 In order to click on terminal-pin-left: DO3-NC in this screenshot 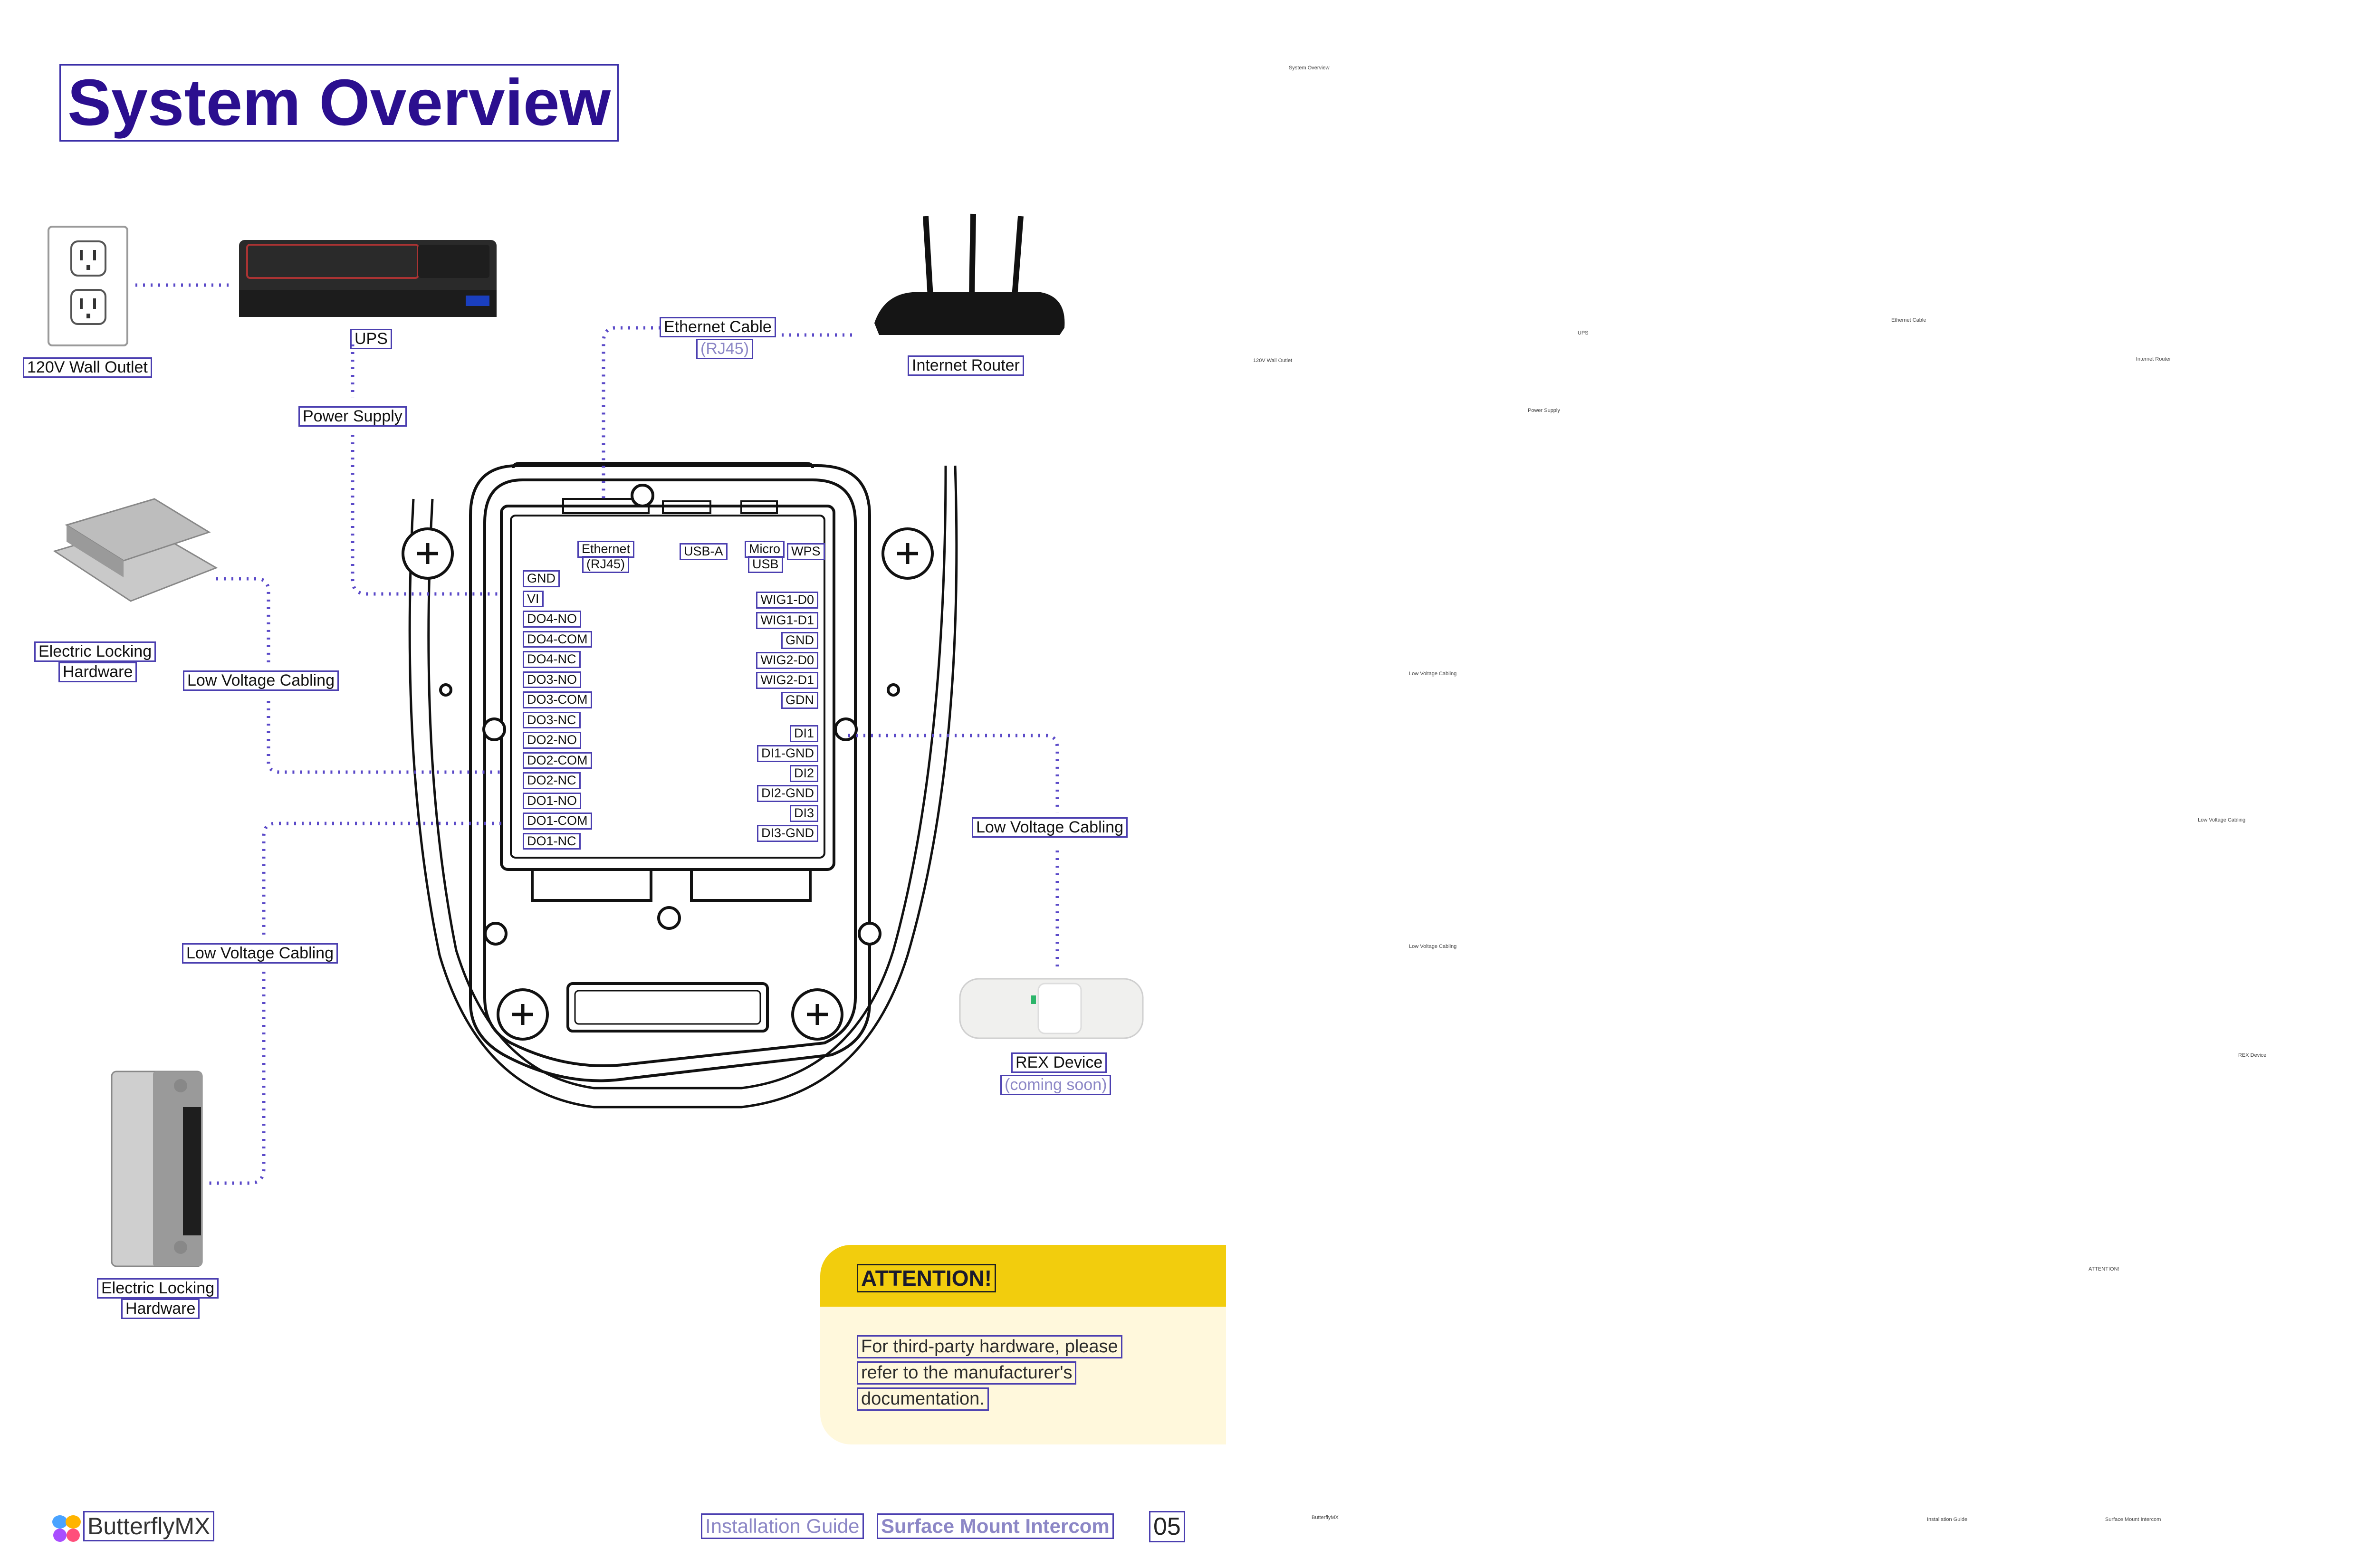, I will do `click(552, 720)`.